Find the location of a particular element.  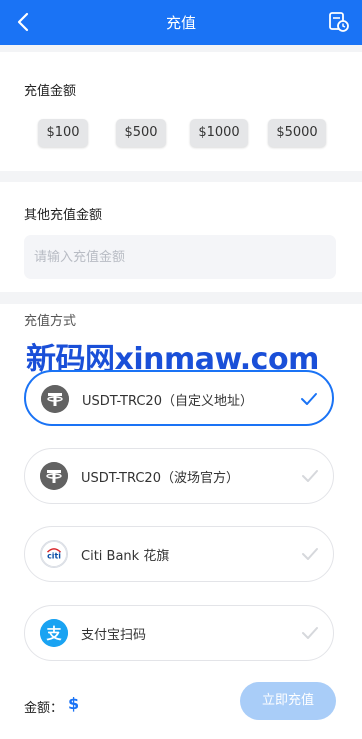

payment-method-label: 充值方式 is located at coordinates (50, 321).